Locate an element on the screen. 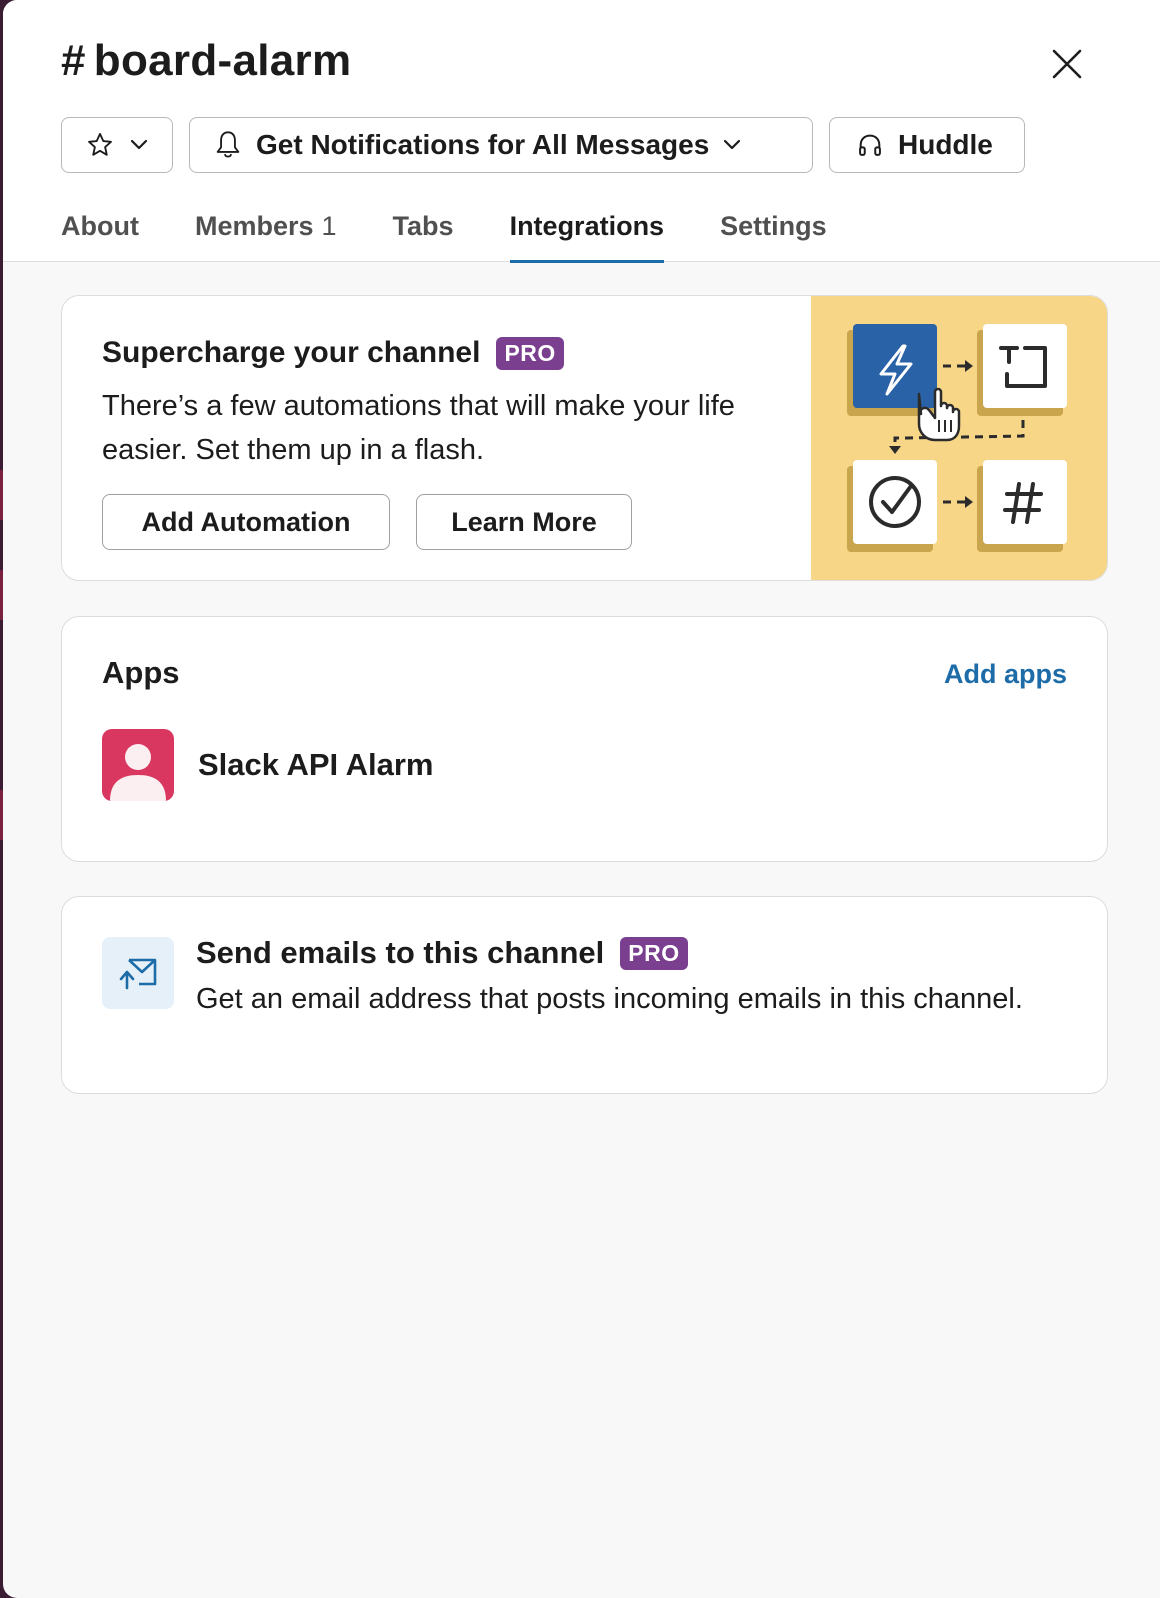 The height and width of the screenshot is (1598, 1160). tab-integrations: Integrations is located at coordinates (587, 231).